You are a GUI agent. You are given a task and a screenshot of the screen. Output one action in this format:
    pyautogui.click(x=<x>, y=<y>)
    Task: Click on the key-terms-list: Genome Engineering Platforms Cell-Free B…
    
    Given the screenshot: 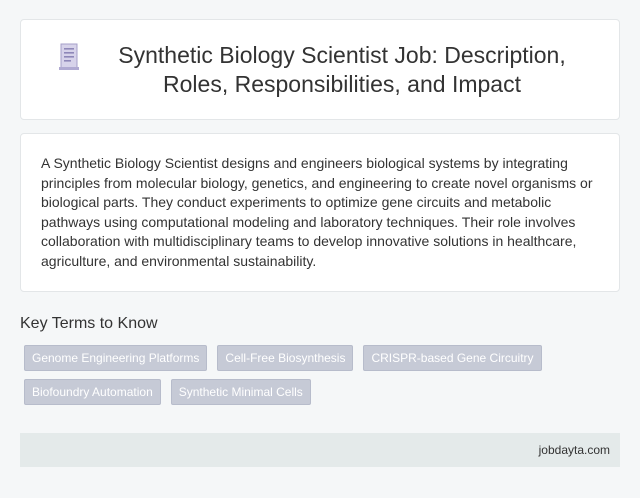 What is the action you would take?
    pyautogui.click(x=300, y=379)
    